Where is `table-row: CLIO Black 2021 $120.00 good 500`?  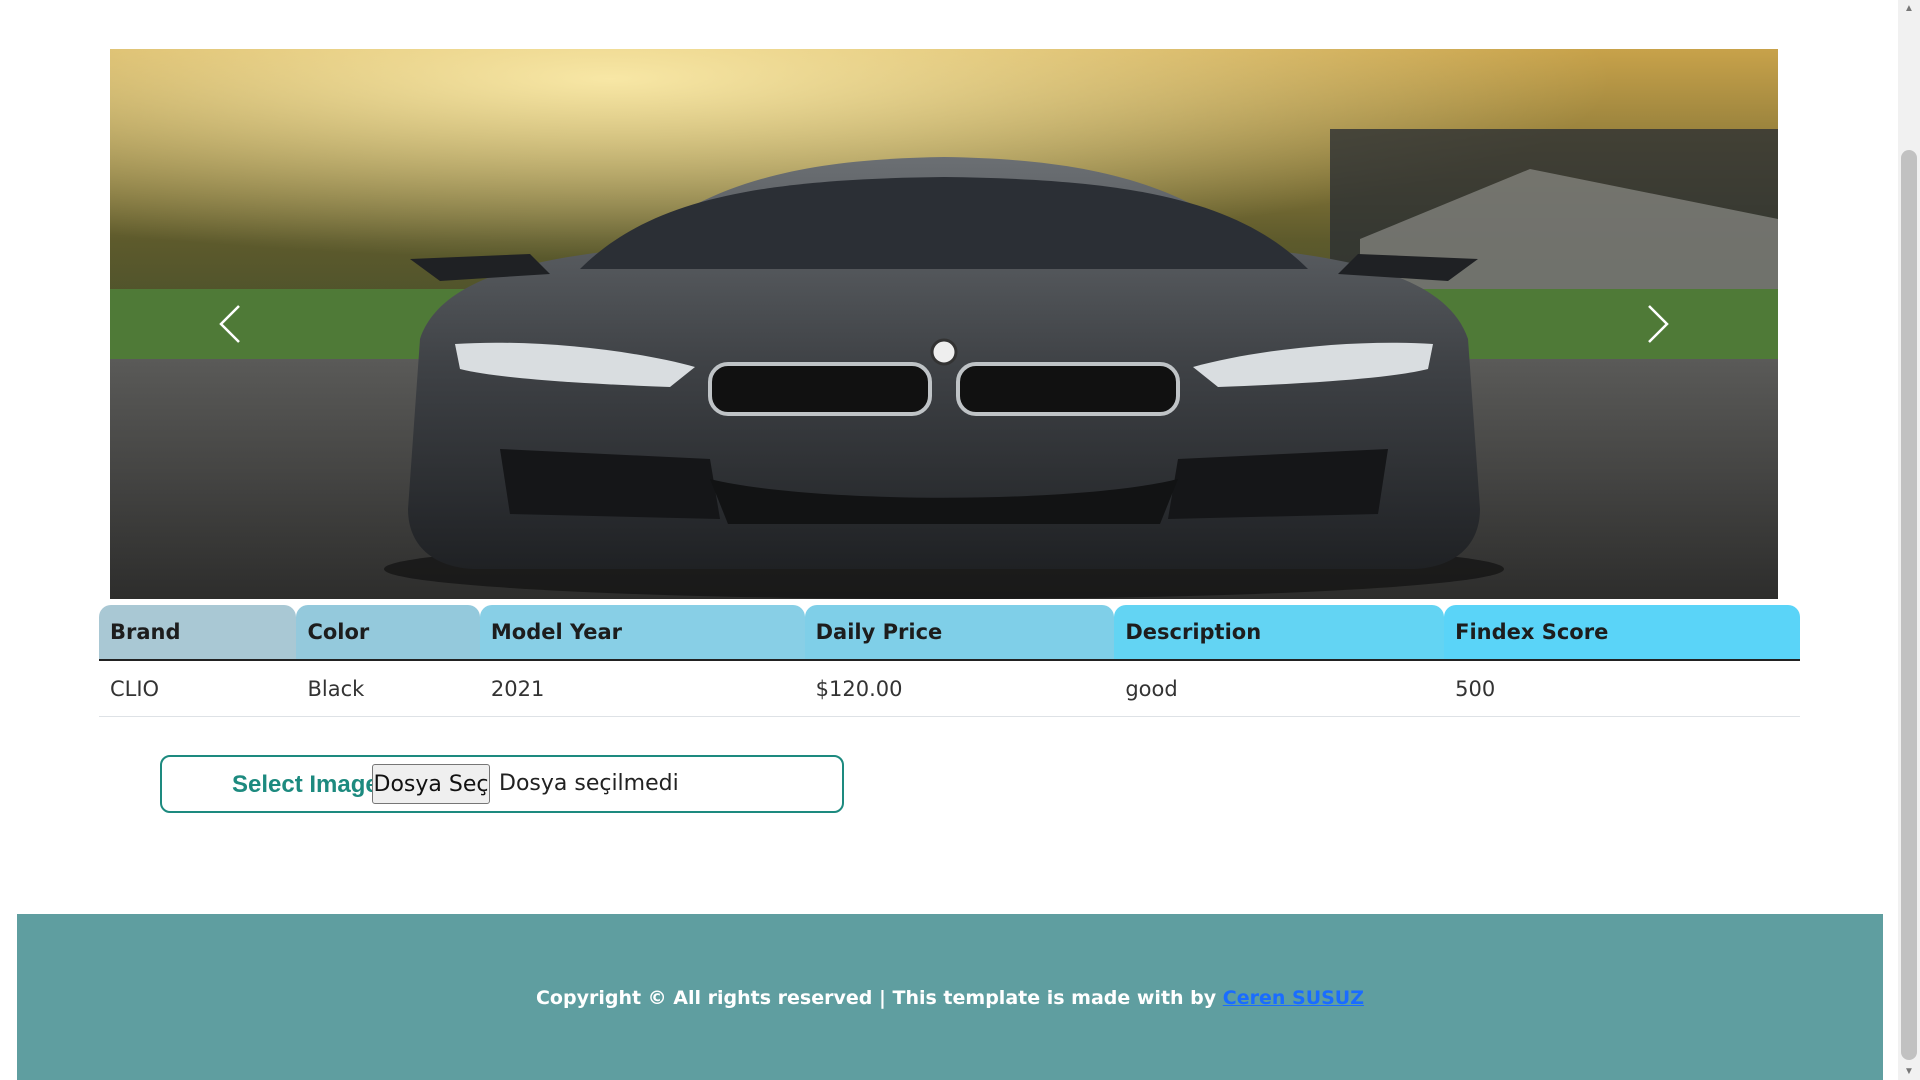
table-row: CLIO Black 2021 $120.00 good 500 is located at coordinates (949, 689).